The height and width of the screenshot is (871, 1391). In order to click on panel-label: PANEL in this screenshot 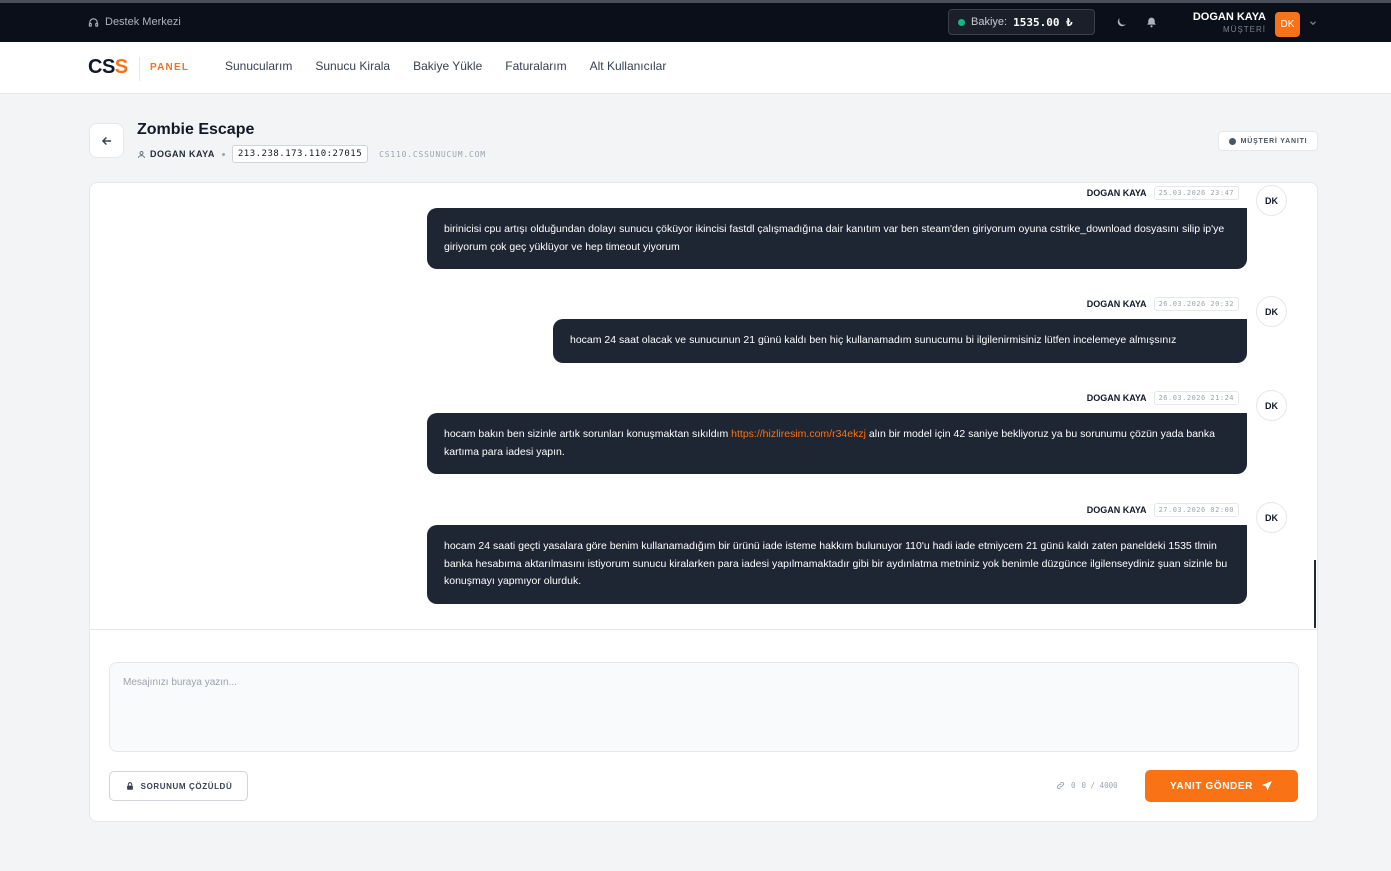, I will do `click(170, 67)`.